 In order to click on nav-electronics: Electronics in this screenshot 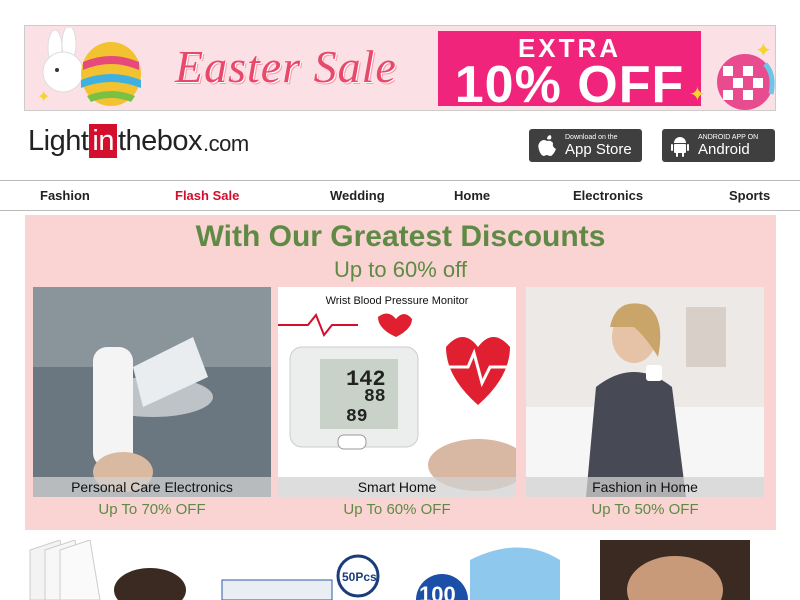, I will do `click(608, 195)`.